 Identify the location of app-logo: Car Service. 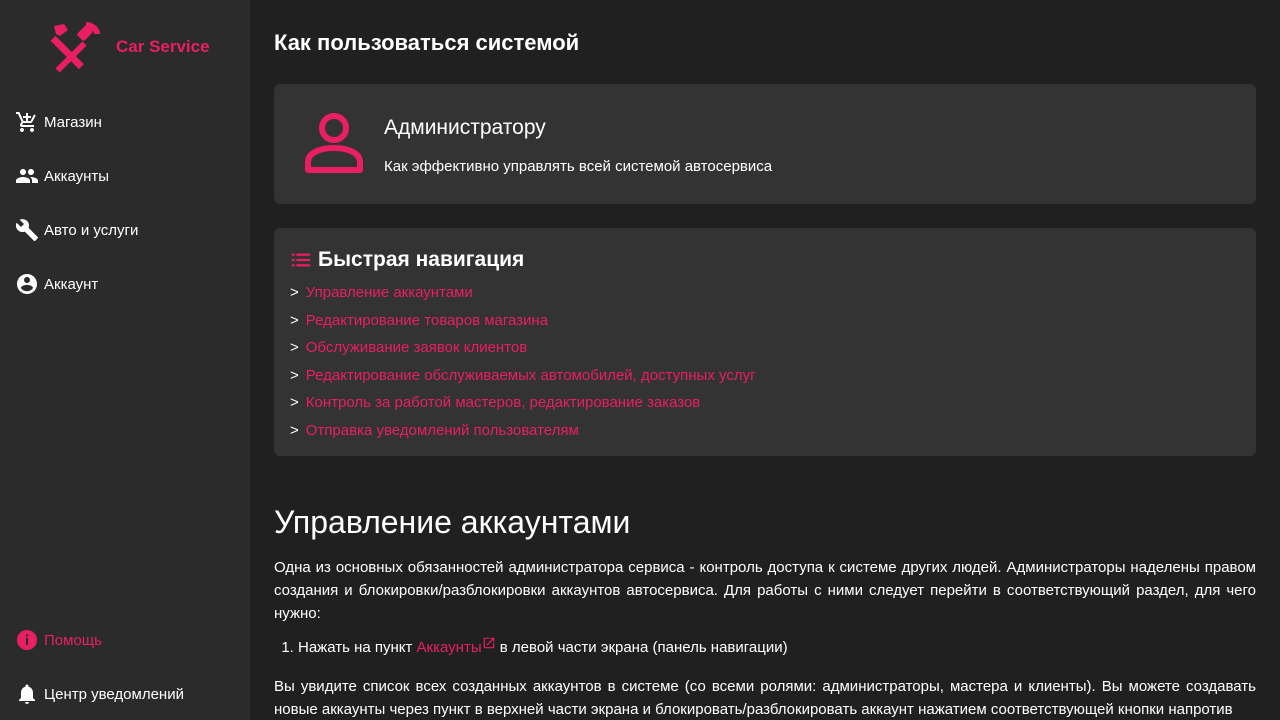
(136, 47).